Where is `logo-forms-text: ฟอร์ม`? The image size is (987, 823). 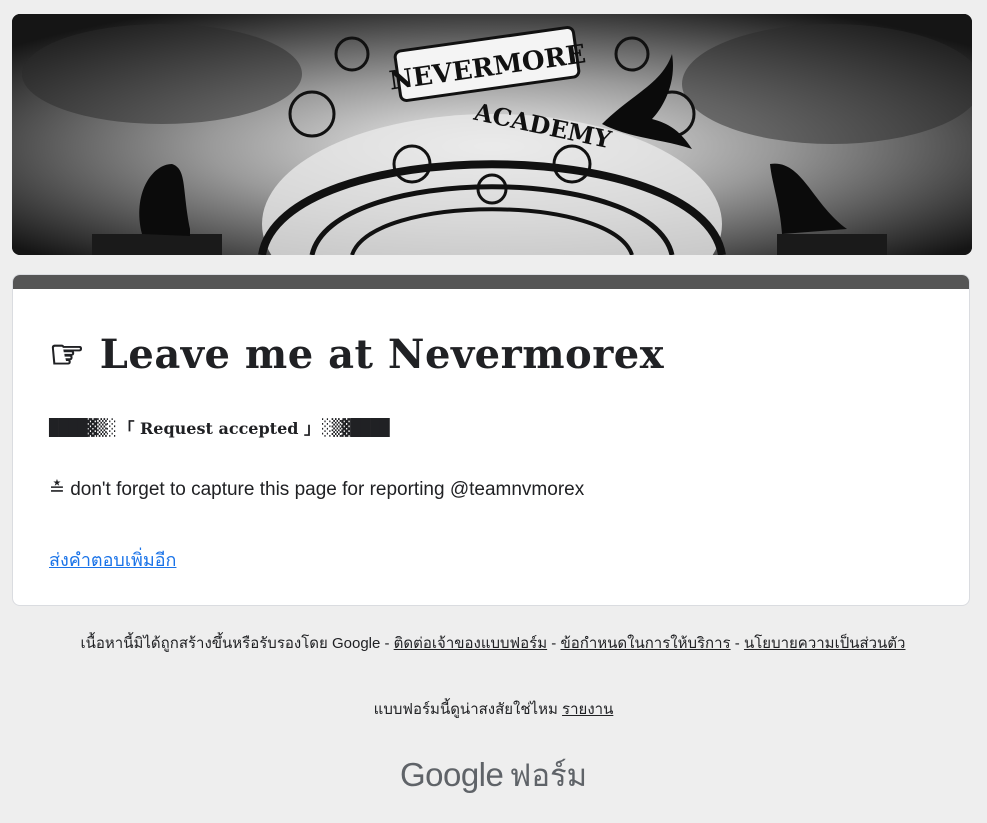 logo-forms-text: ฟอร์ม is located at coordinates (548, 775).